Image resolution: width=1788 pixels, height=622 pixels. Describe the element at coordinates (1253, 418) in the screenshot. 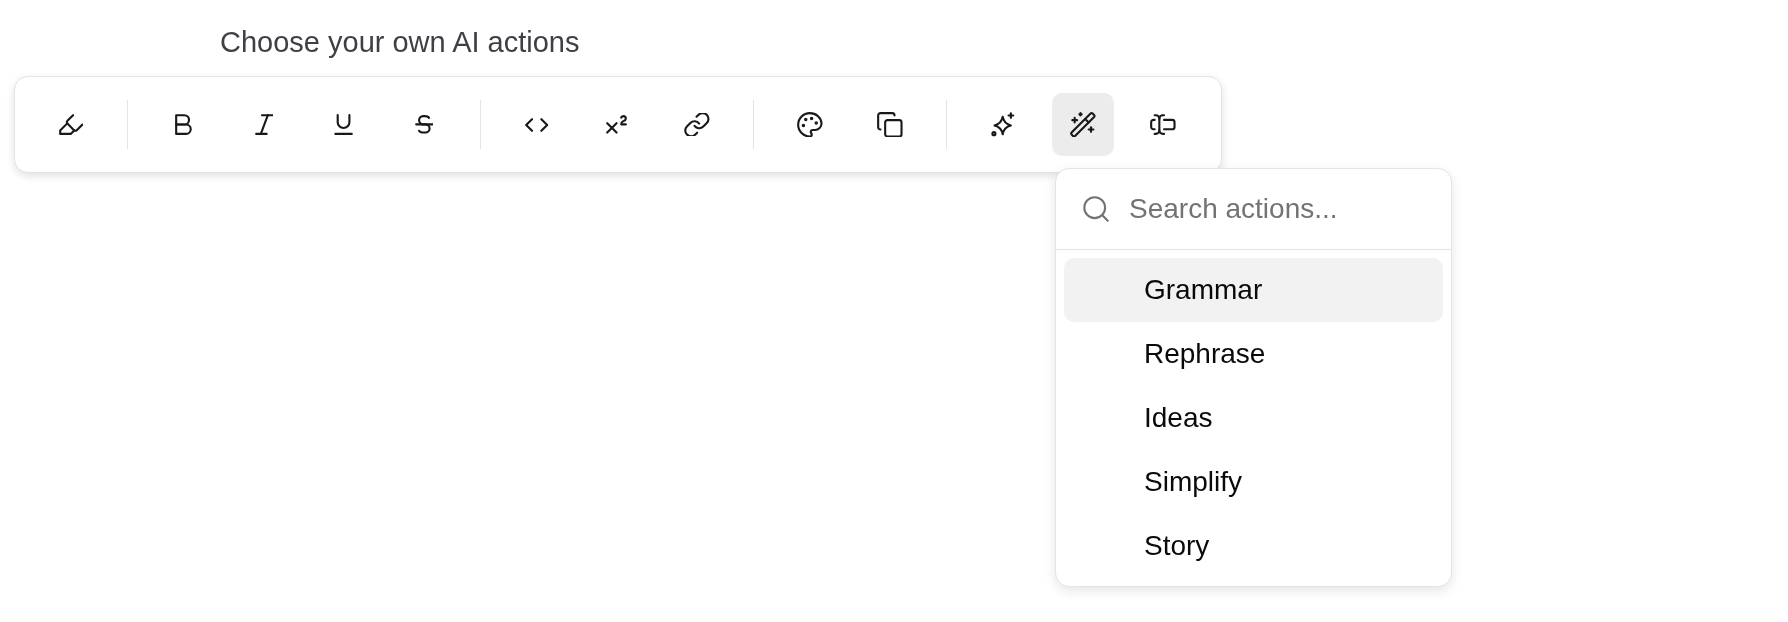

I see `menu-item: Ideas` at that location.